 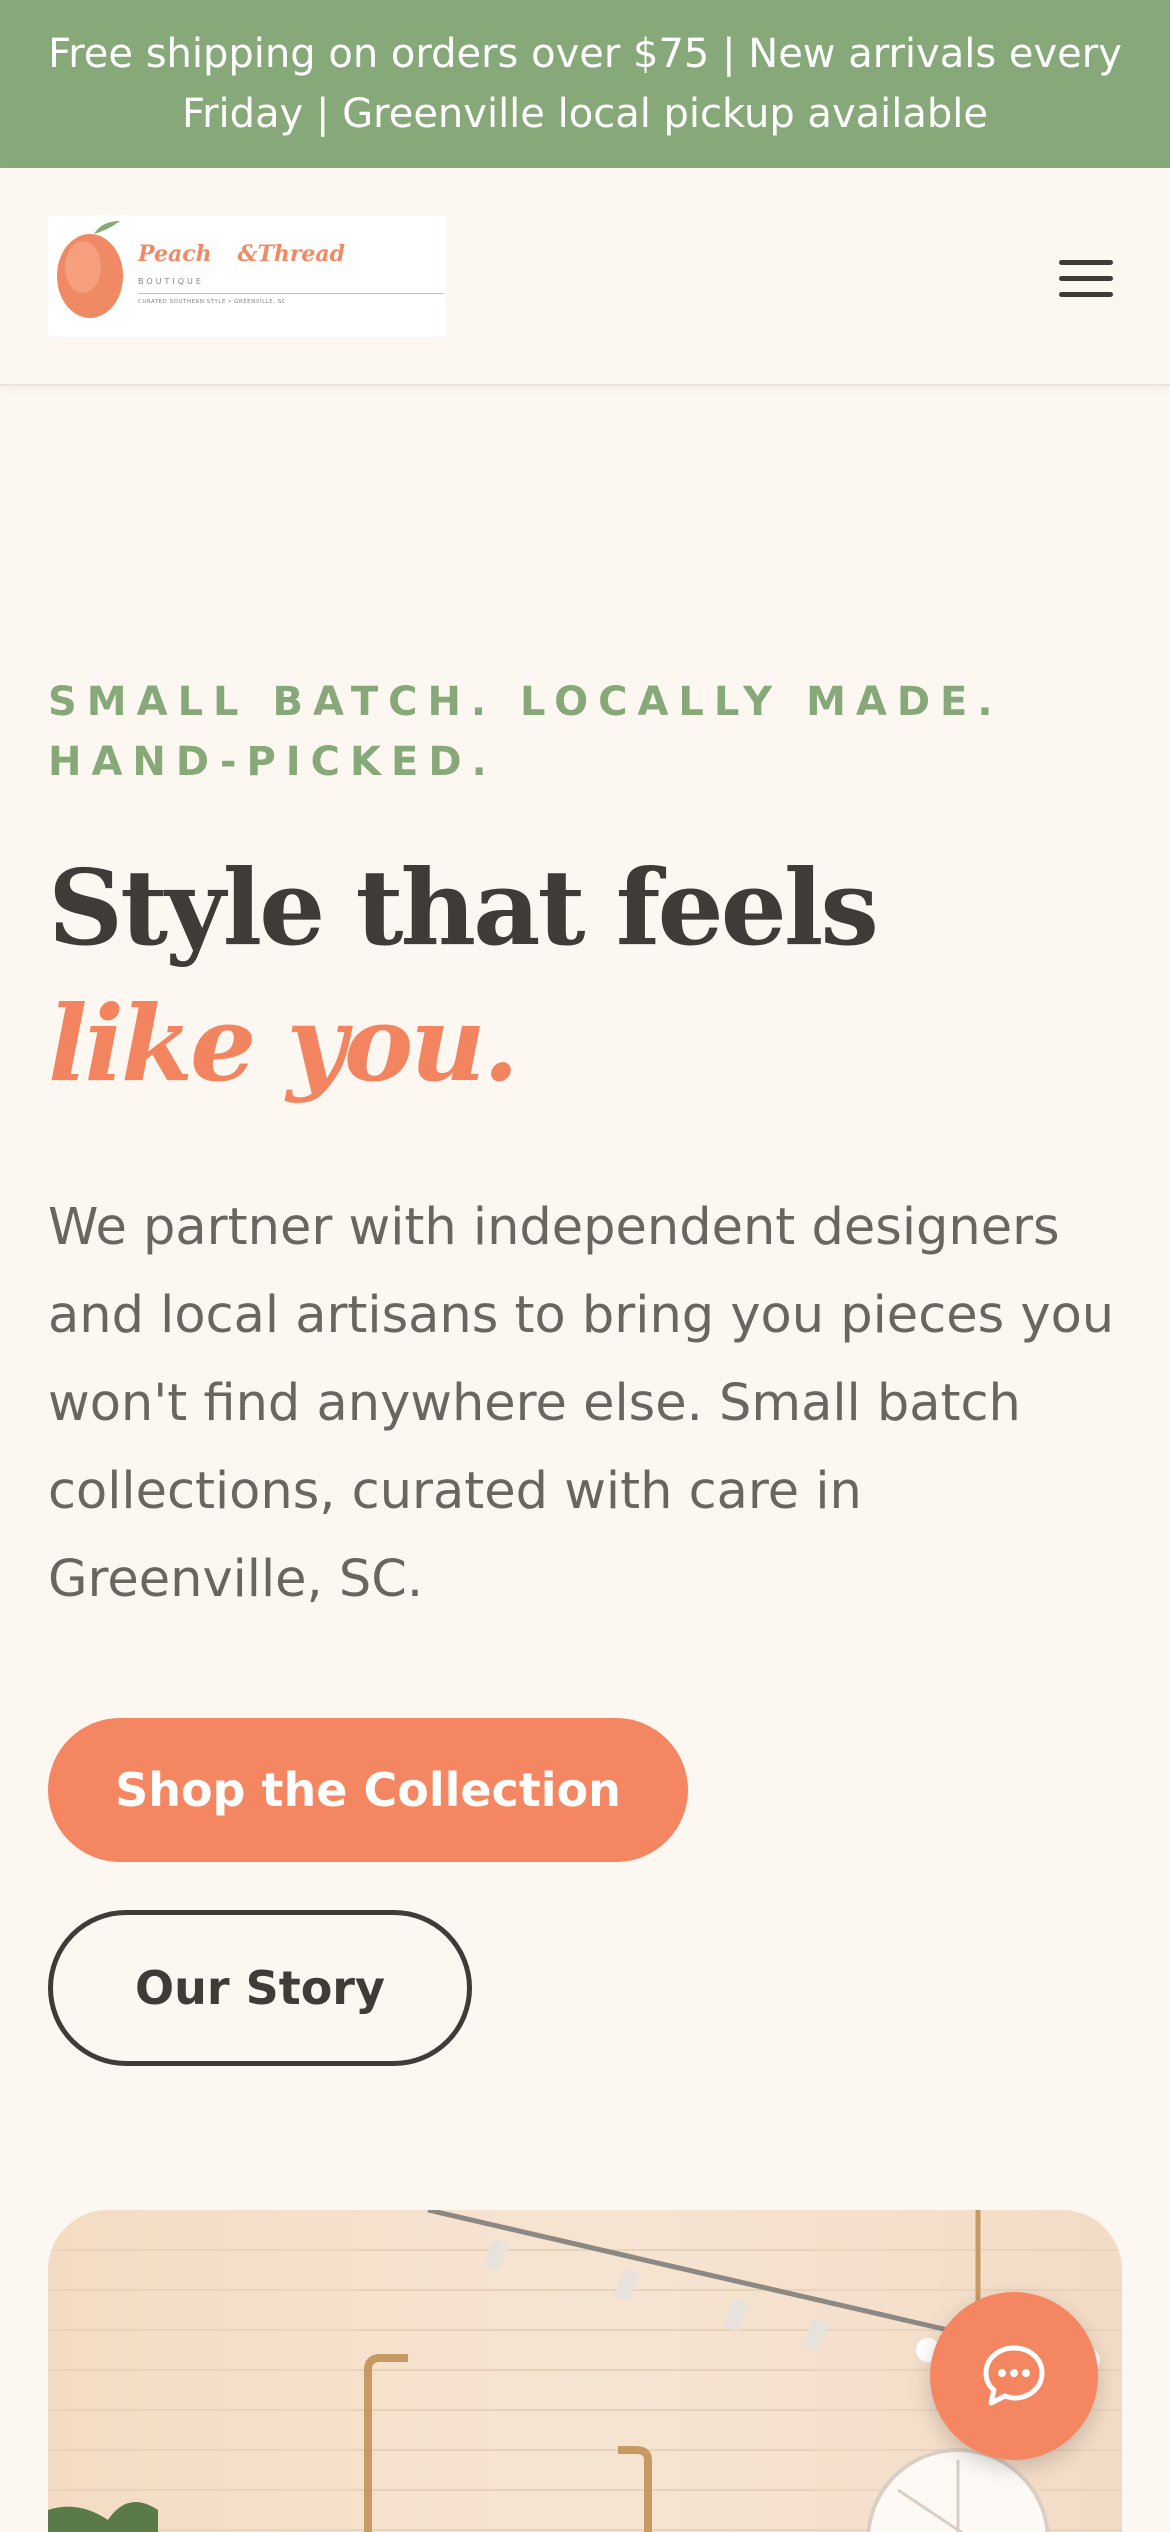 I want to click on logo-tagline: CURATED SOUTHERN STYLE • GREENVILLE, SC, so click(x=212, y=302).